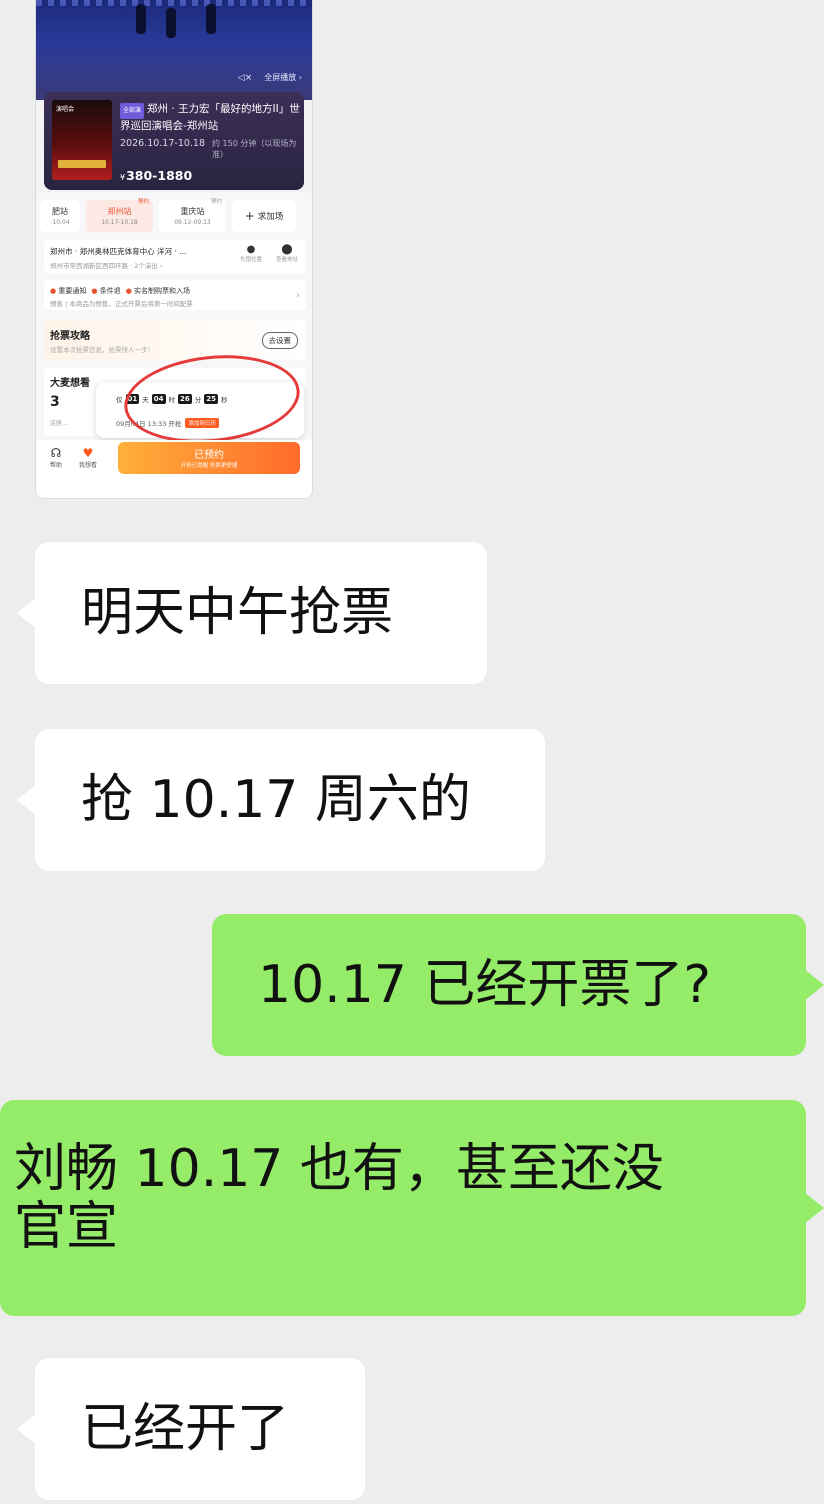  I want to click on plus-icon: +, so click(249, 216).